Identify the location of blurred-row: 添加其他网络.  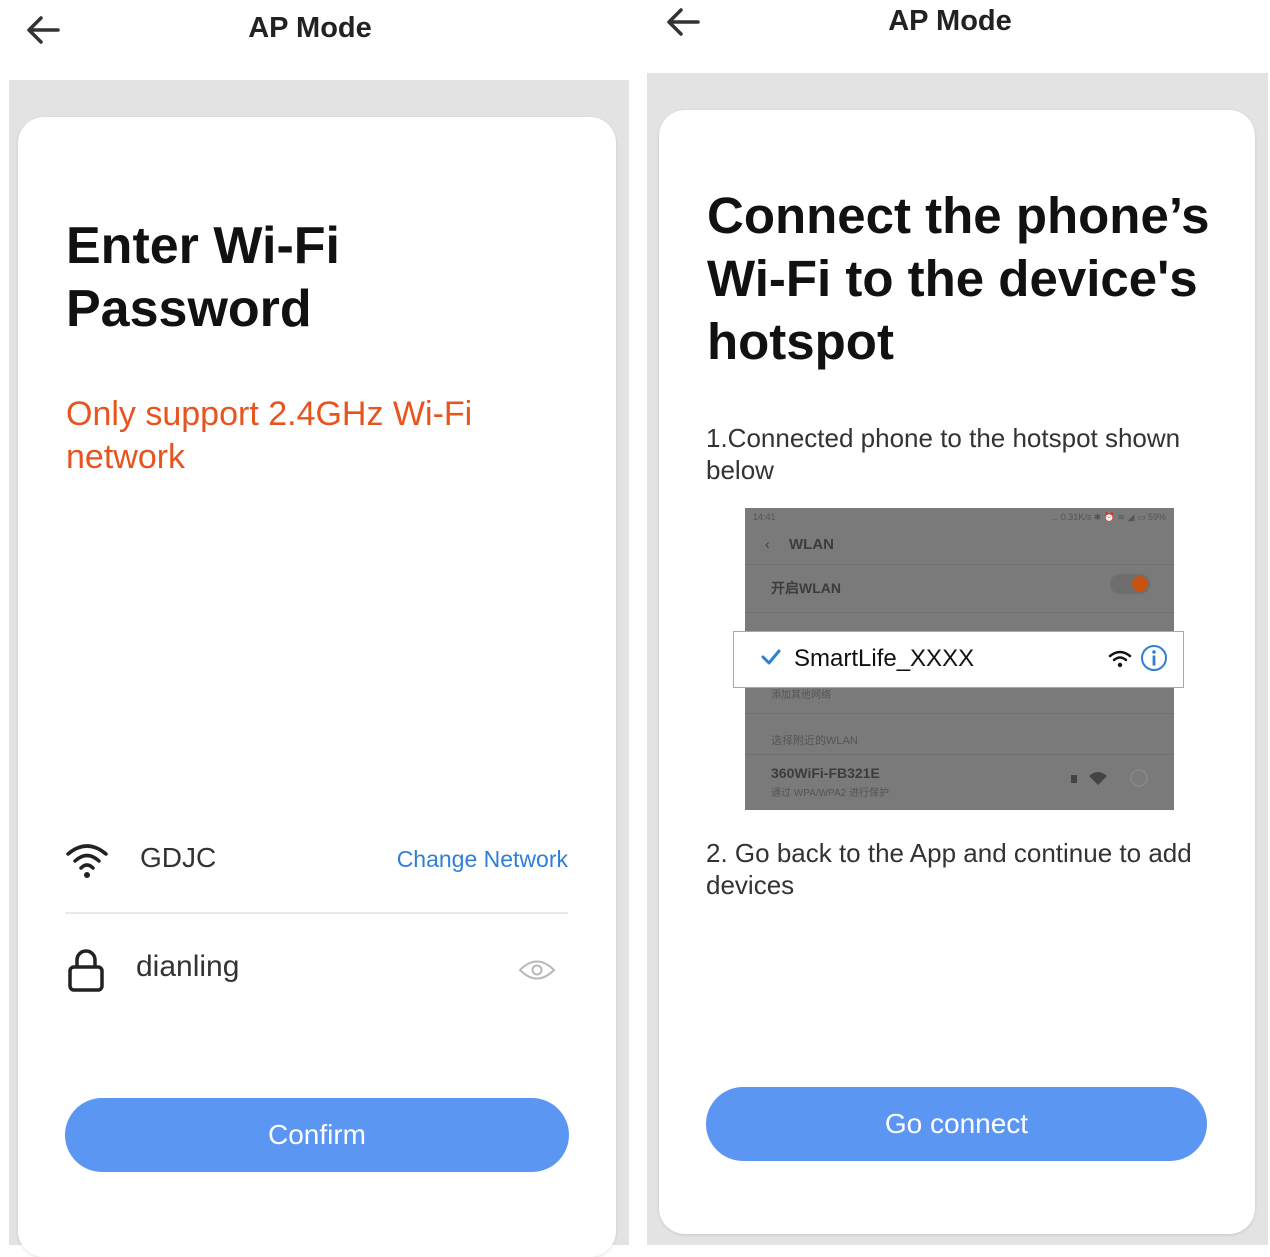
(801, 695).